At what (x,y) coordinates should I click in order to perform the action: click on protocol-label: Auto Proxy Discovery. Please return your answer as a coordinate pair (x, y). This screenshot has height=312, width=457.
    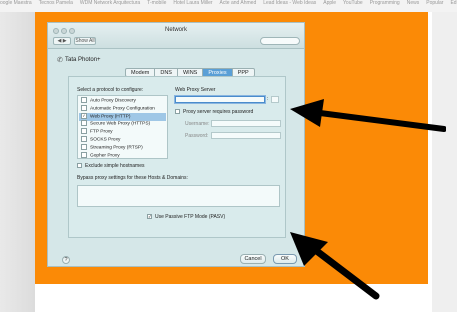
    Looking at the image, I should click on (113, 101).